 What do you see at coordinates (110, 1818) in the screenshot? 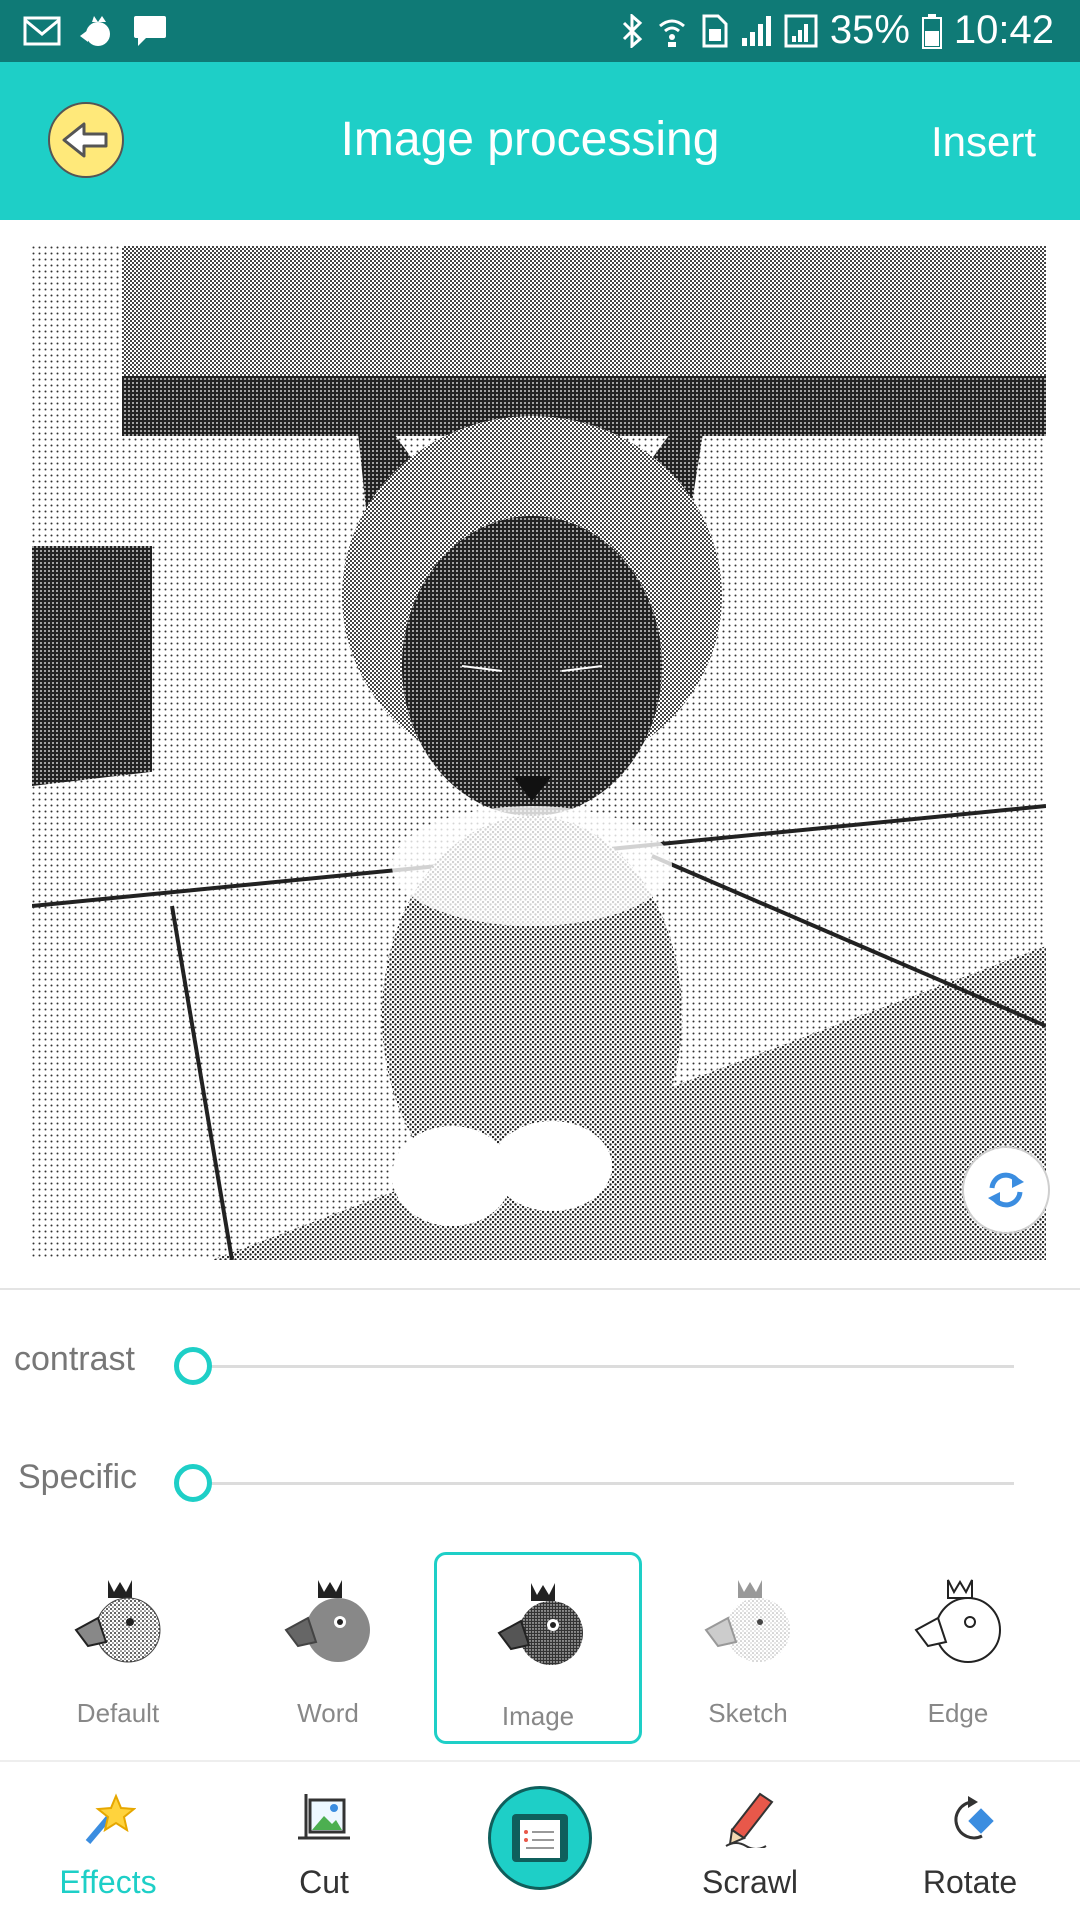
I see `magic-wand-icon` at bounding box center [110, 1818].